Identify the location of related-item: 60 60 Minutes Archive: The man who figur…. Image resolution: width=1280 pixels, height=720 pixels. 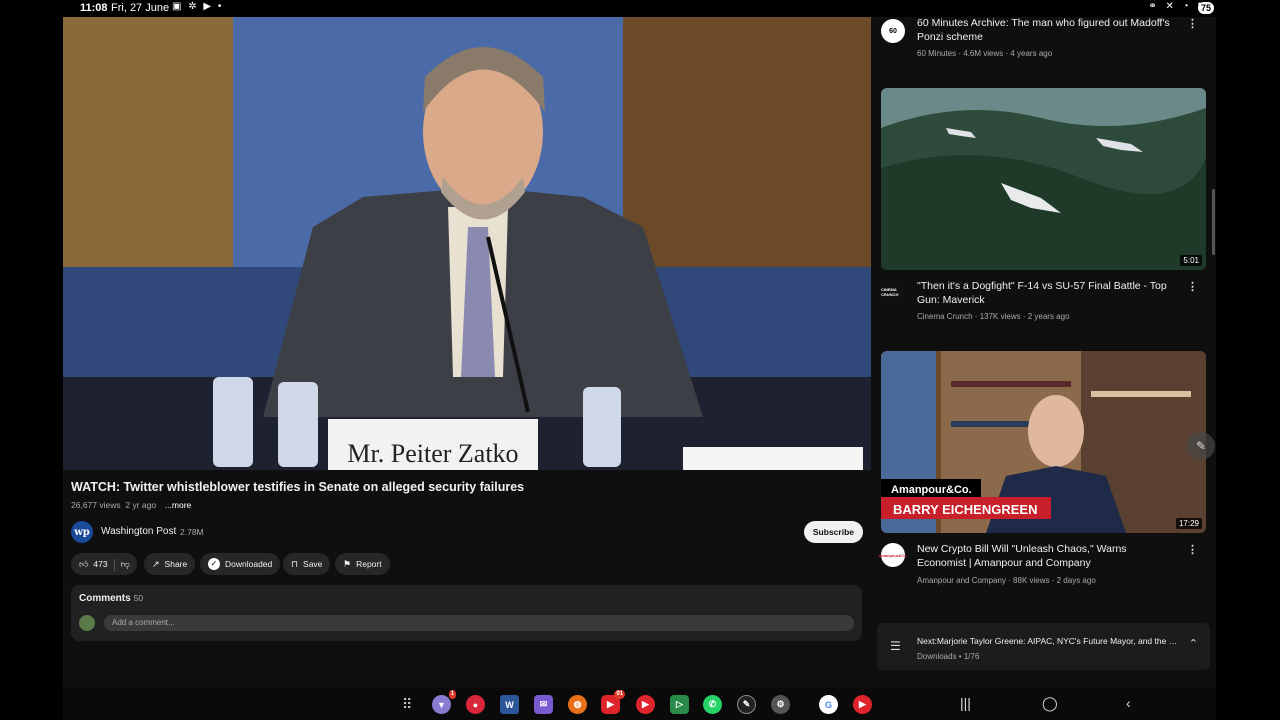
(1043, 47).